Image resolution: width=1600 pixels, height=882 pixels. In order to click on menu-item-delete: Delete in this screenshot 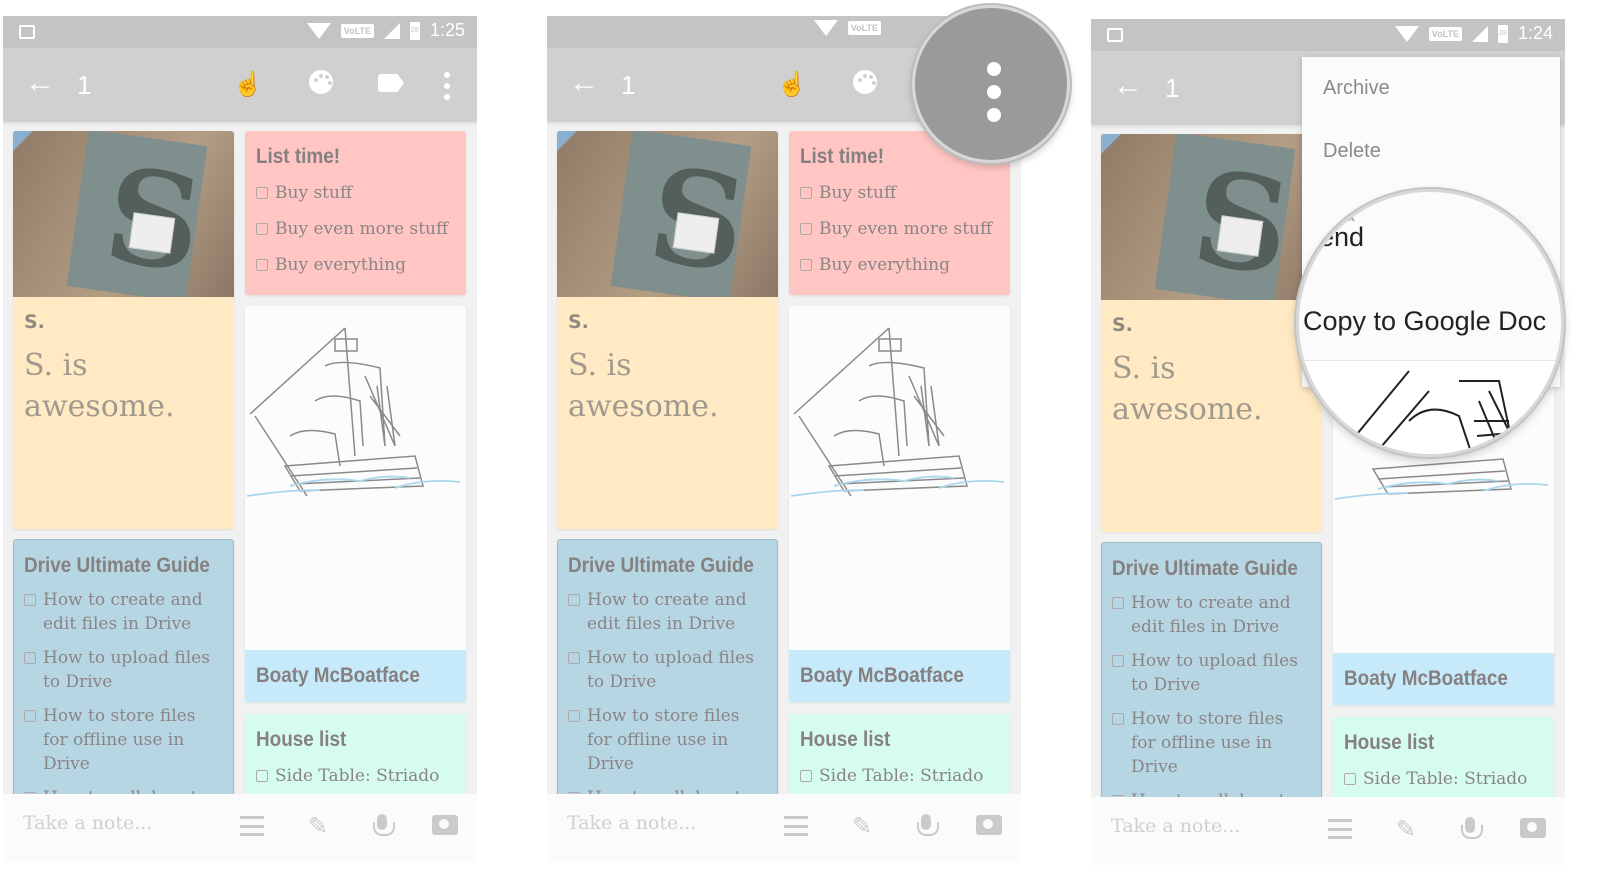, I will do `click(1352, 151)`.